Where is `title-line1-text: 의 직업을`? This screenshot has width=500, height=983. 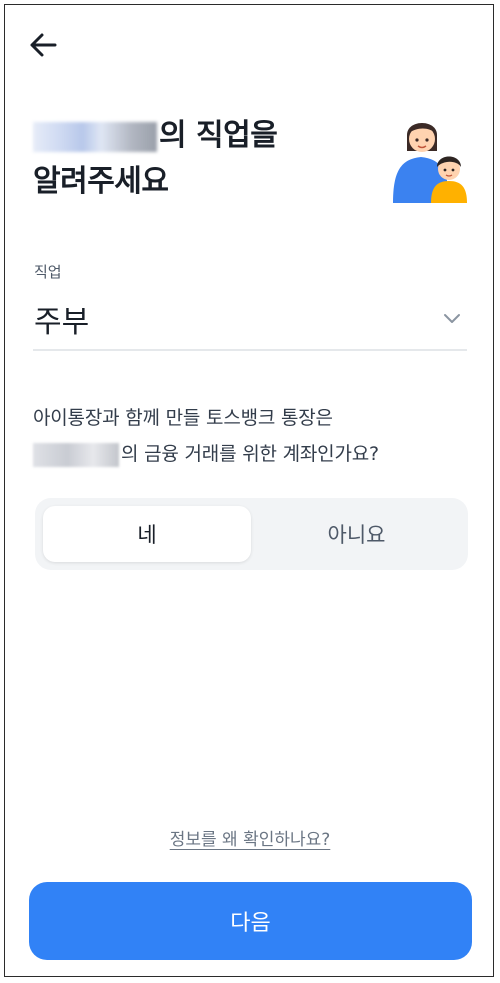 title-line1-text: 의 직업을 is located at coordinates (218, 135).